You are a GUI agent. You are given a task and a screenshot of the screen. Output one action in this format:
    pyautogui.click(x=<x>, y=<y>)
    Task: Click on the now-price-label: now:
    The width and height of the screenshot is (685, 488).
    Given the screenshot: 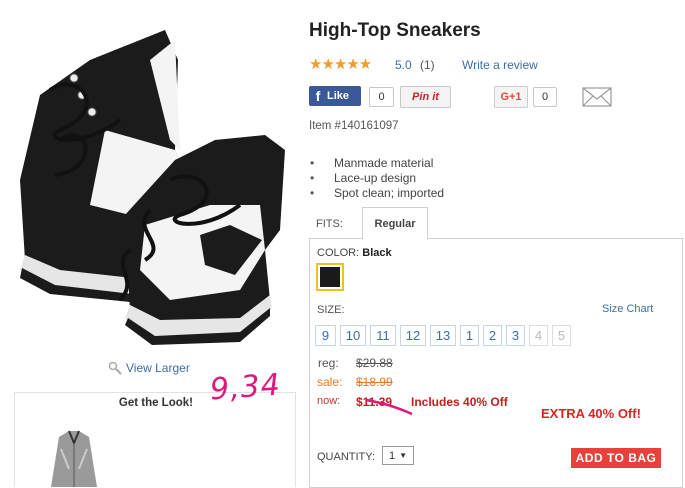 What is the action you would take?
    pyautogui.click(x=329, y=401)
    